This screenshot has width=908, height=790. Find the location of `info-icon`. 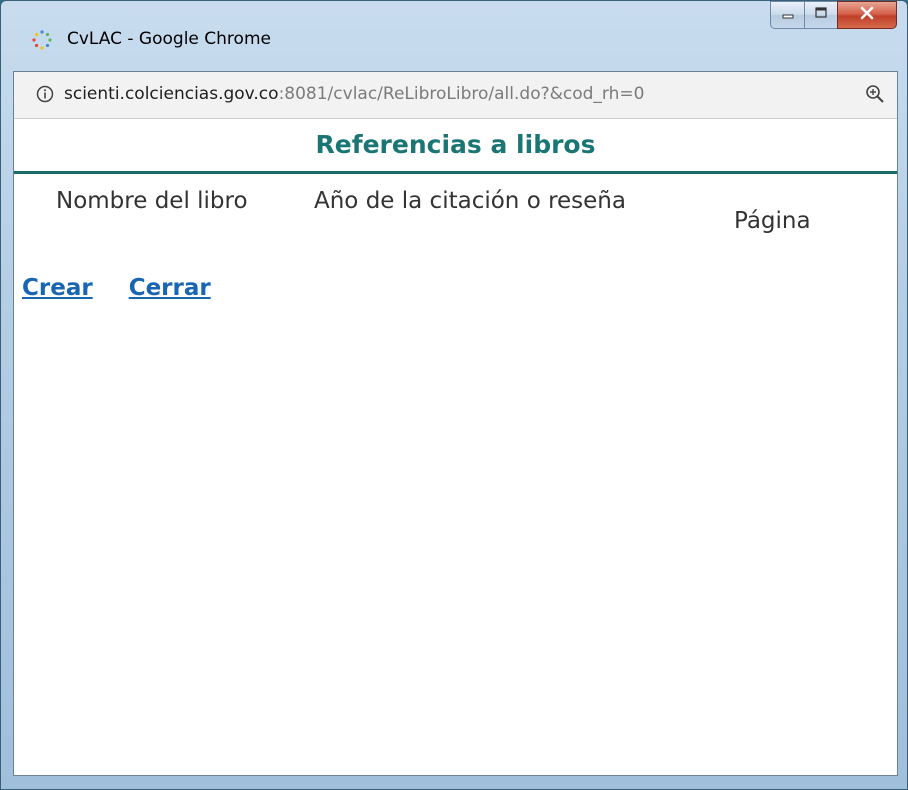

info-icon is located at coordinates (45, 94).